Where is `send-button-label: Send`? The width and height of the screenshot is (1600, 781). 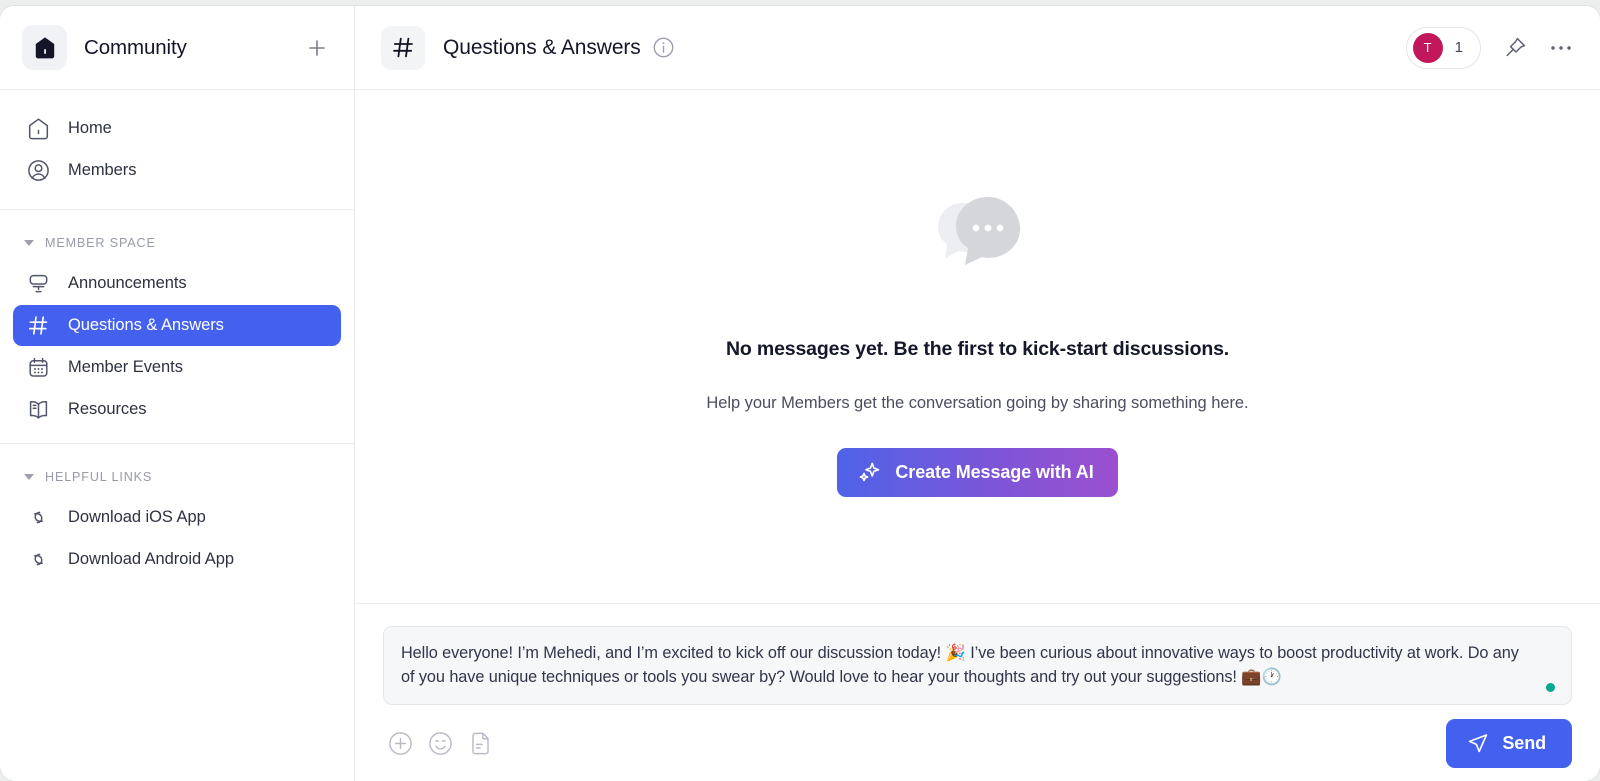
send-button-label: Send is located at coordinates (1524, 742).